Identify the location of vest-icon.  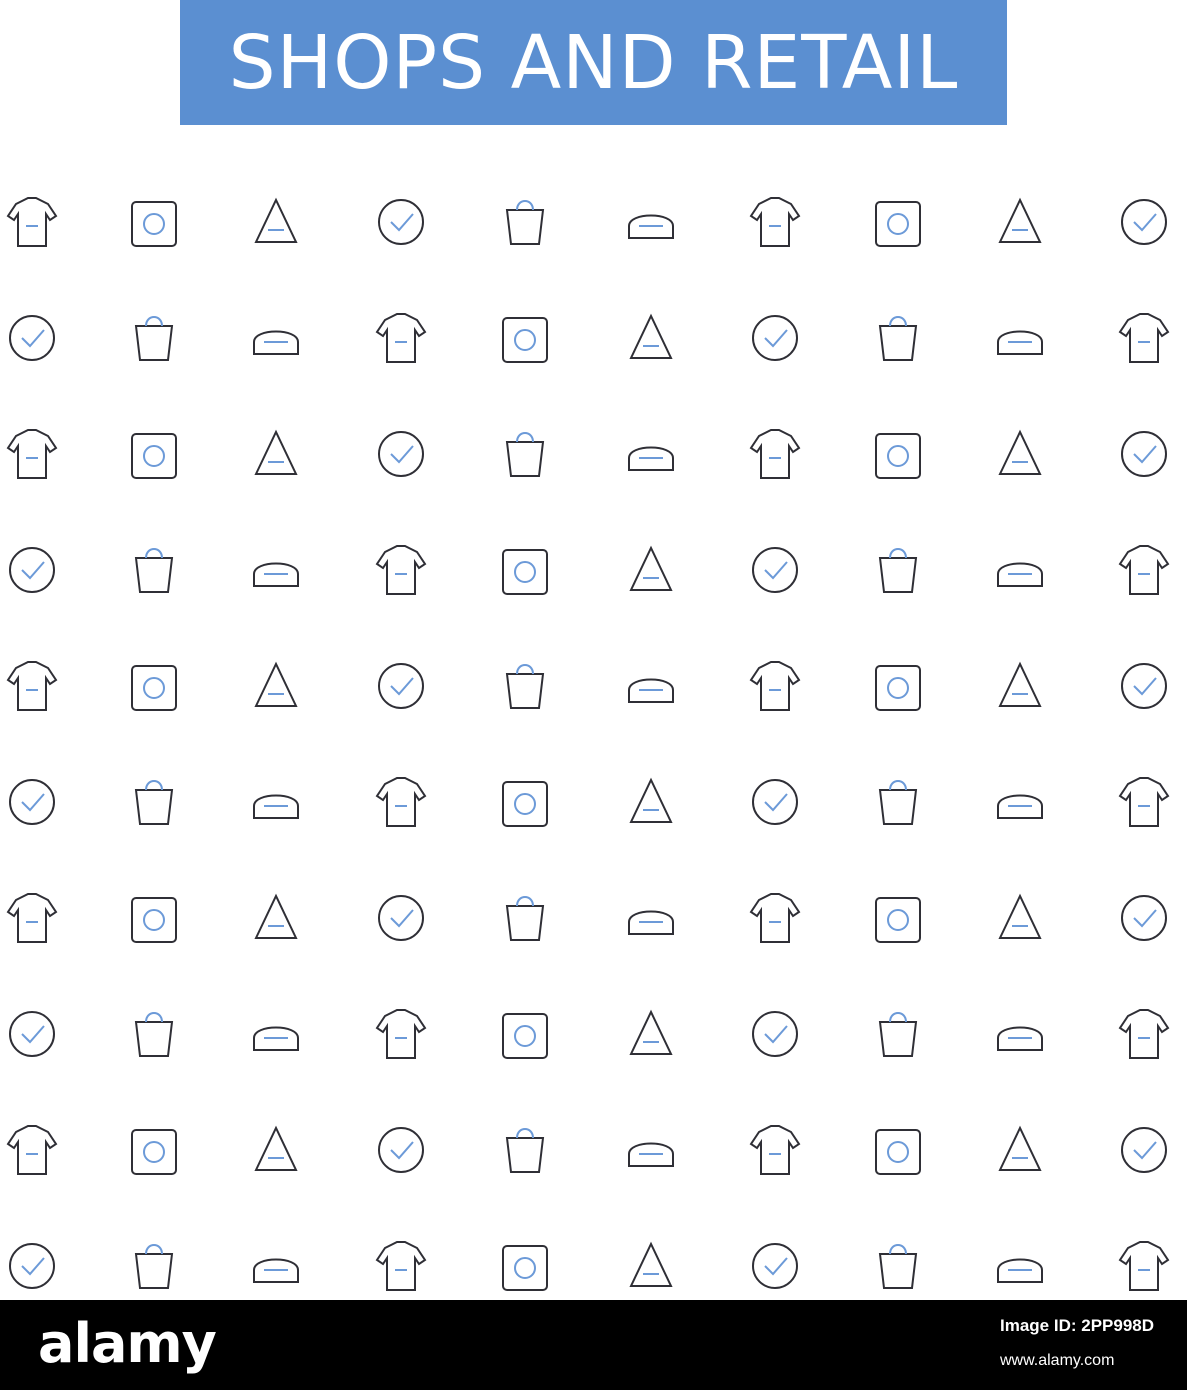
(38, 338).